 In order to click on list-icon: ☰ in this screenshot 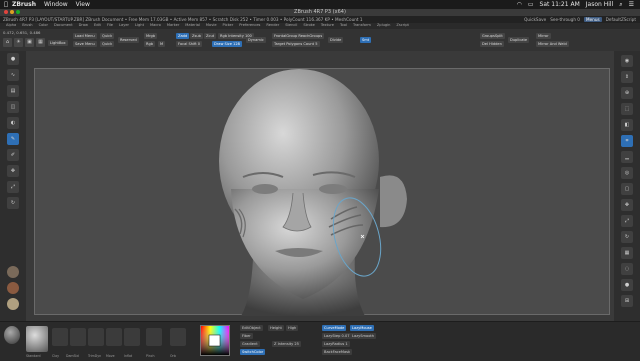, I will do `click(631, 4)`.